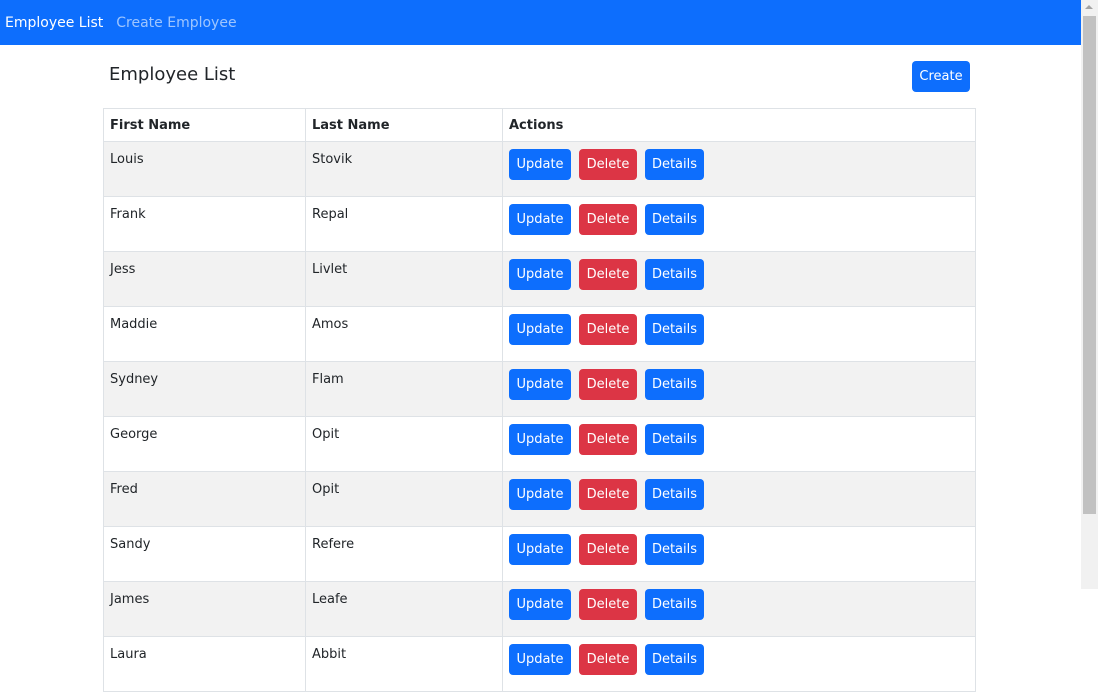 The image size is (1098, 692). I want to click on table-row: Sydney Flam Update Delete Details, so click(539, 389).